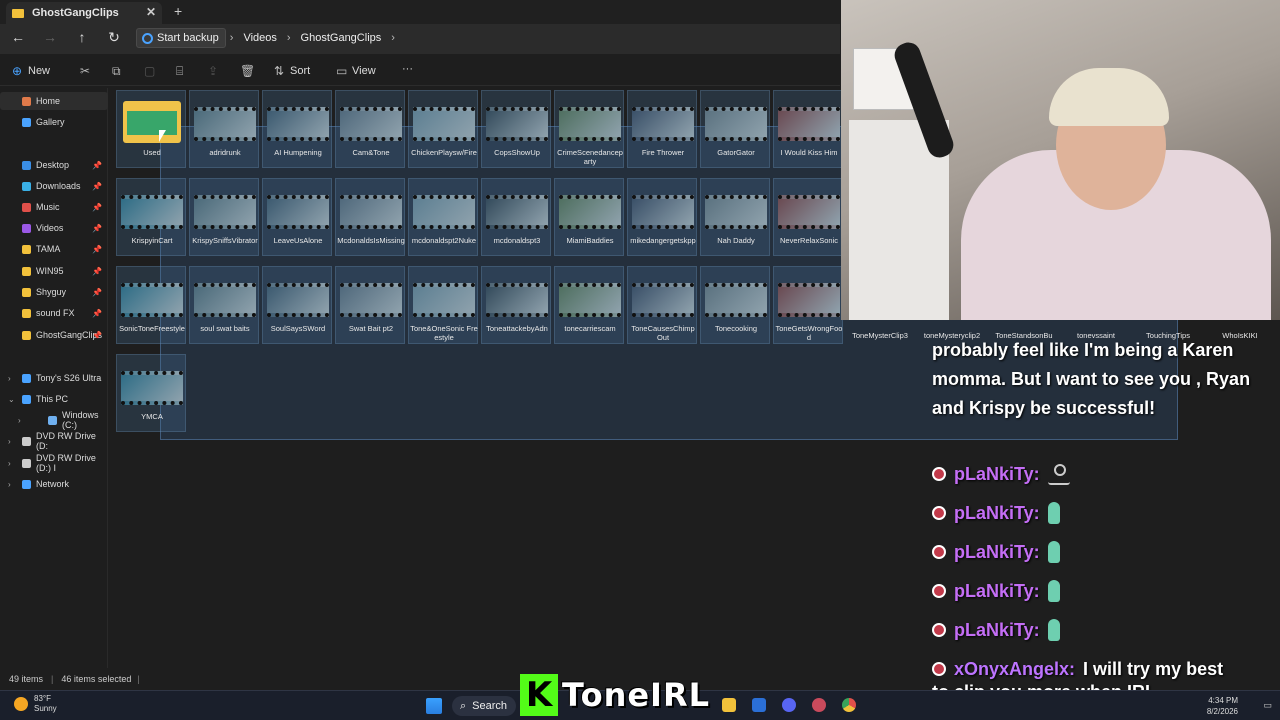 This screenshot has height=720, width=1280. I want to click on video-file-item: SoulSaysSWord, so click(297, 305).